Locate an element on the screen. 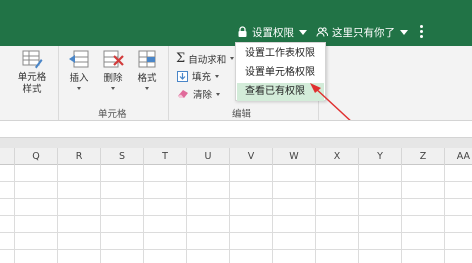  column-header: S is located at coordinates (122, 156).